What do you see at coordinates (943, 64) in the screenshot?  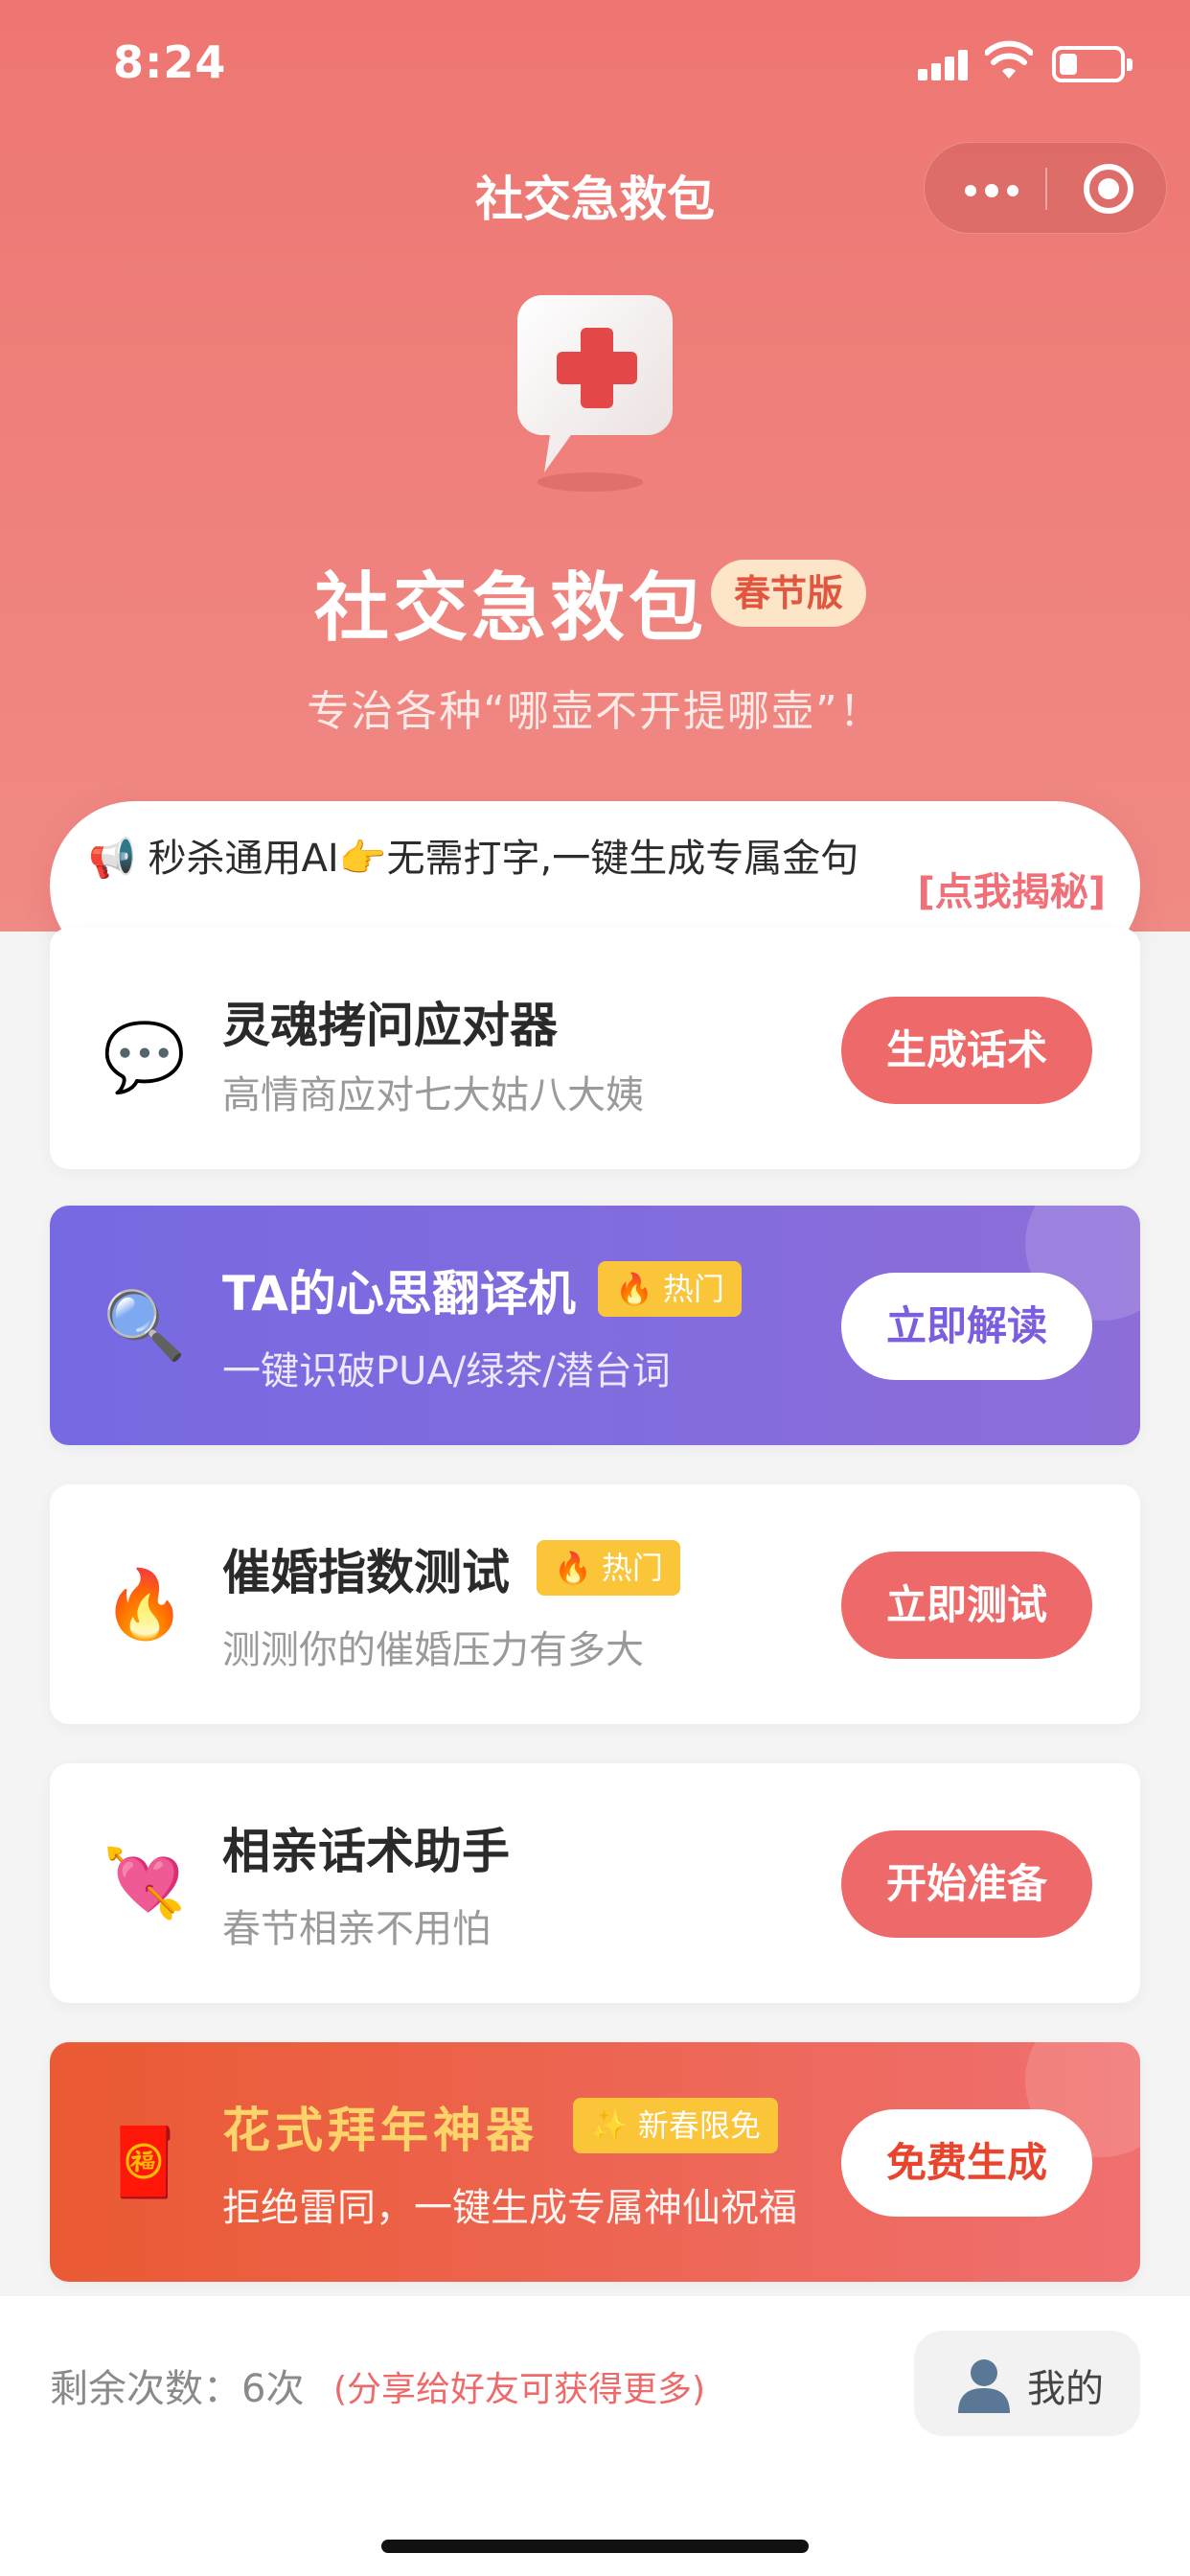 I see `cellular-signal-icon` at bounding box center [943, 64].